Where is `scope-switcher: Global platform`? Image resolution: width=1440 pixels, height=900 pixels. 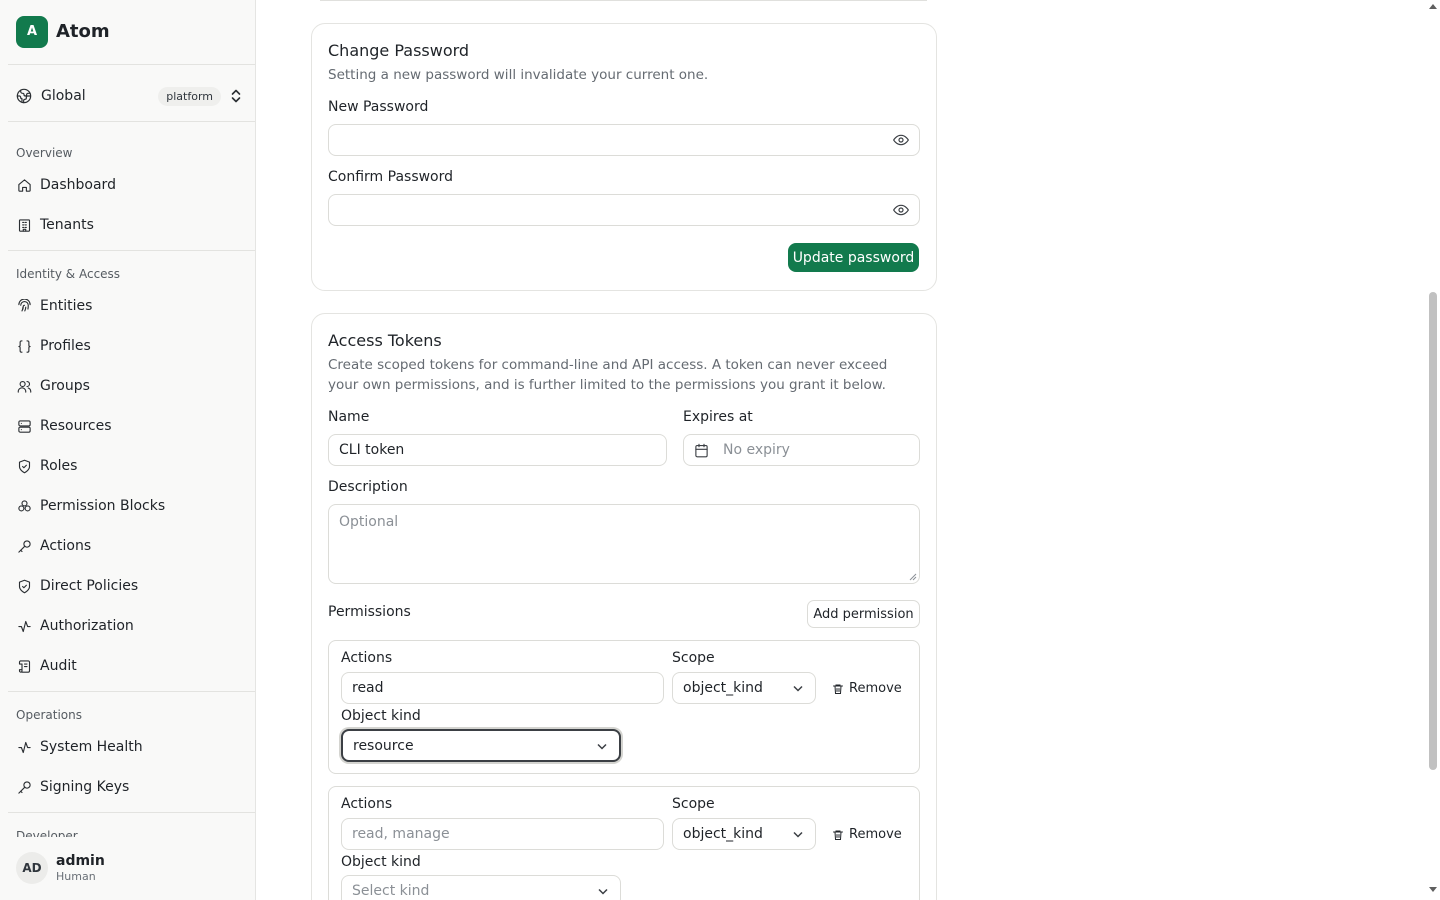
scope-switcher: Global platform is located at coordinates (129, 96).